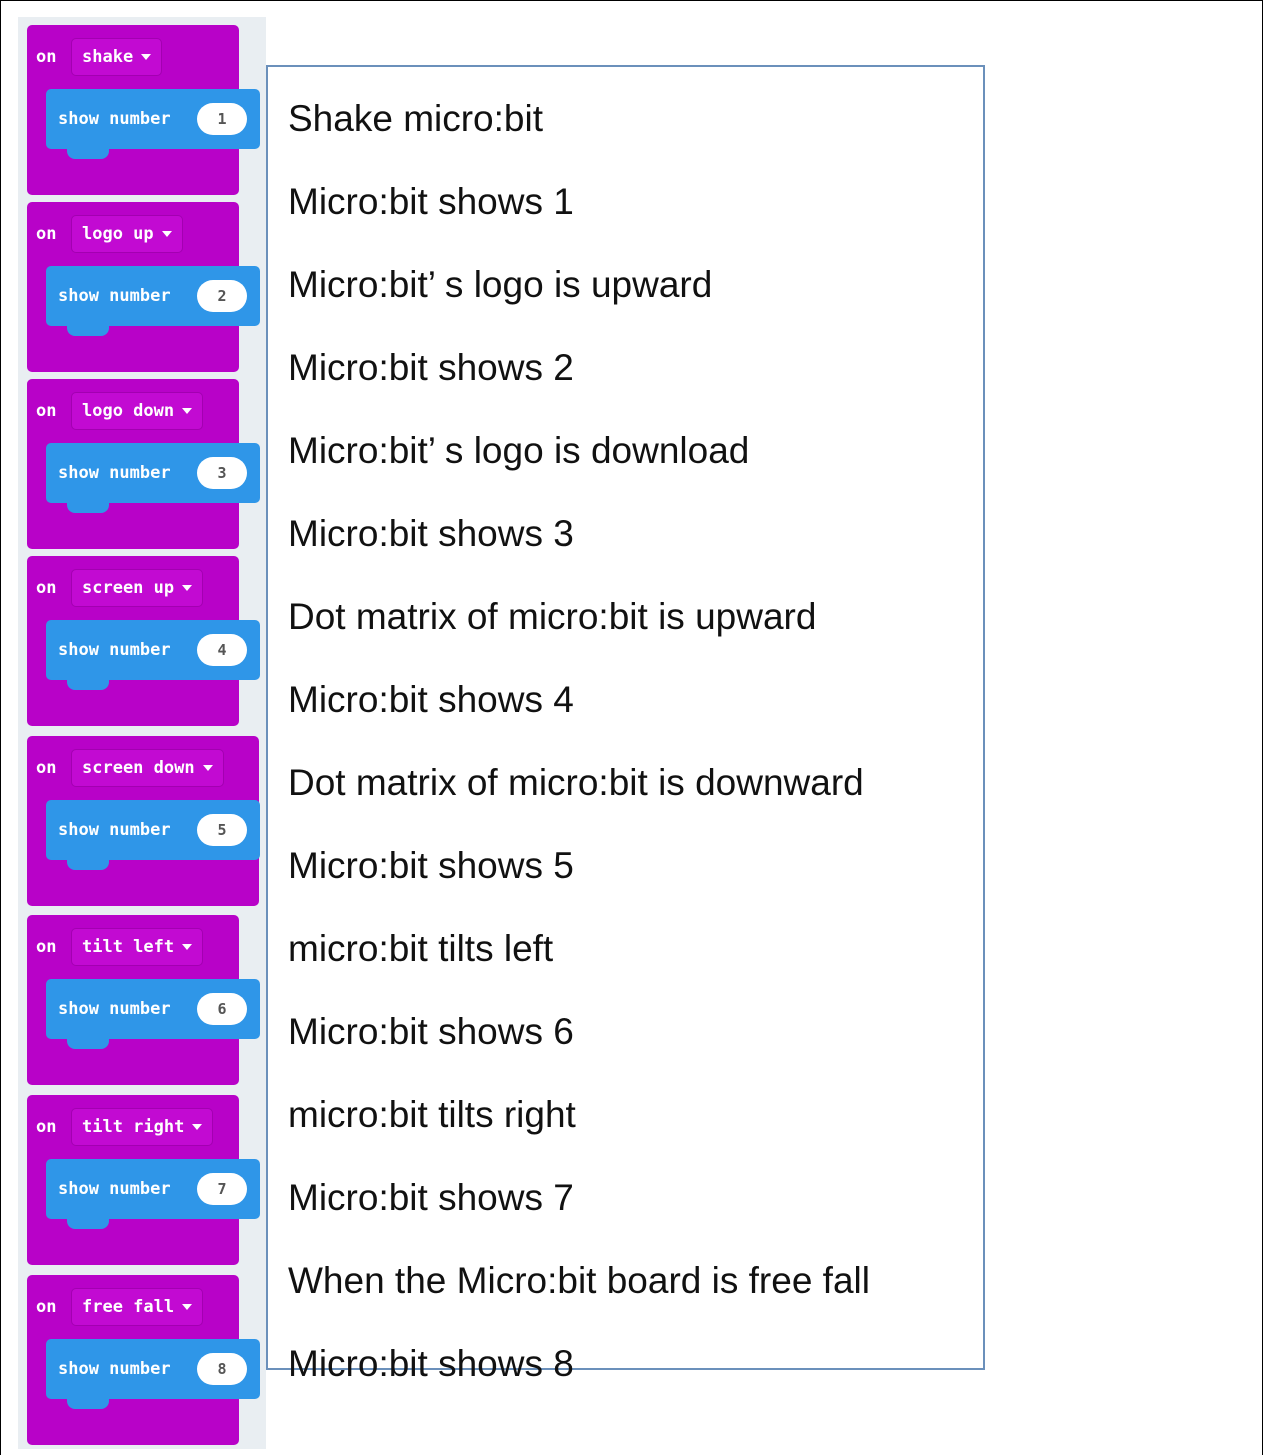  I want to click on event-dropdown: logo up, so click(127, 234).